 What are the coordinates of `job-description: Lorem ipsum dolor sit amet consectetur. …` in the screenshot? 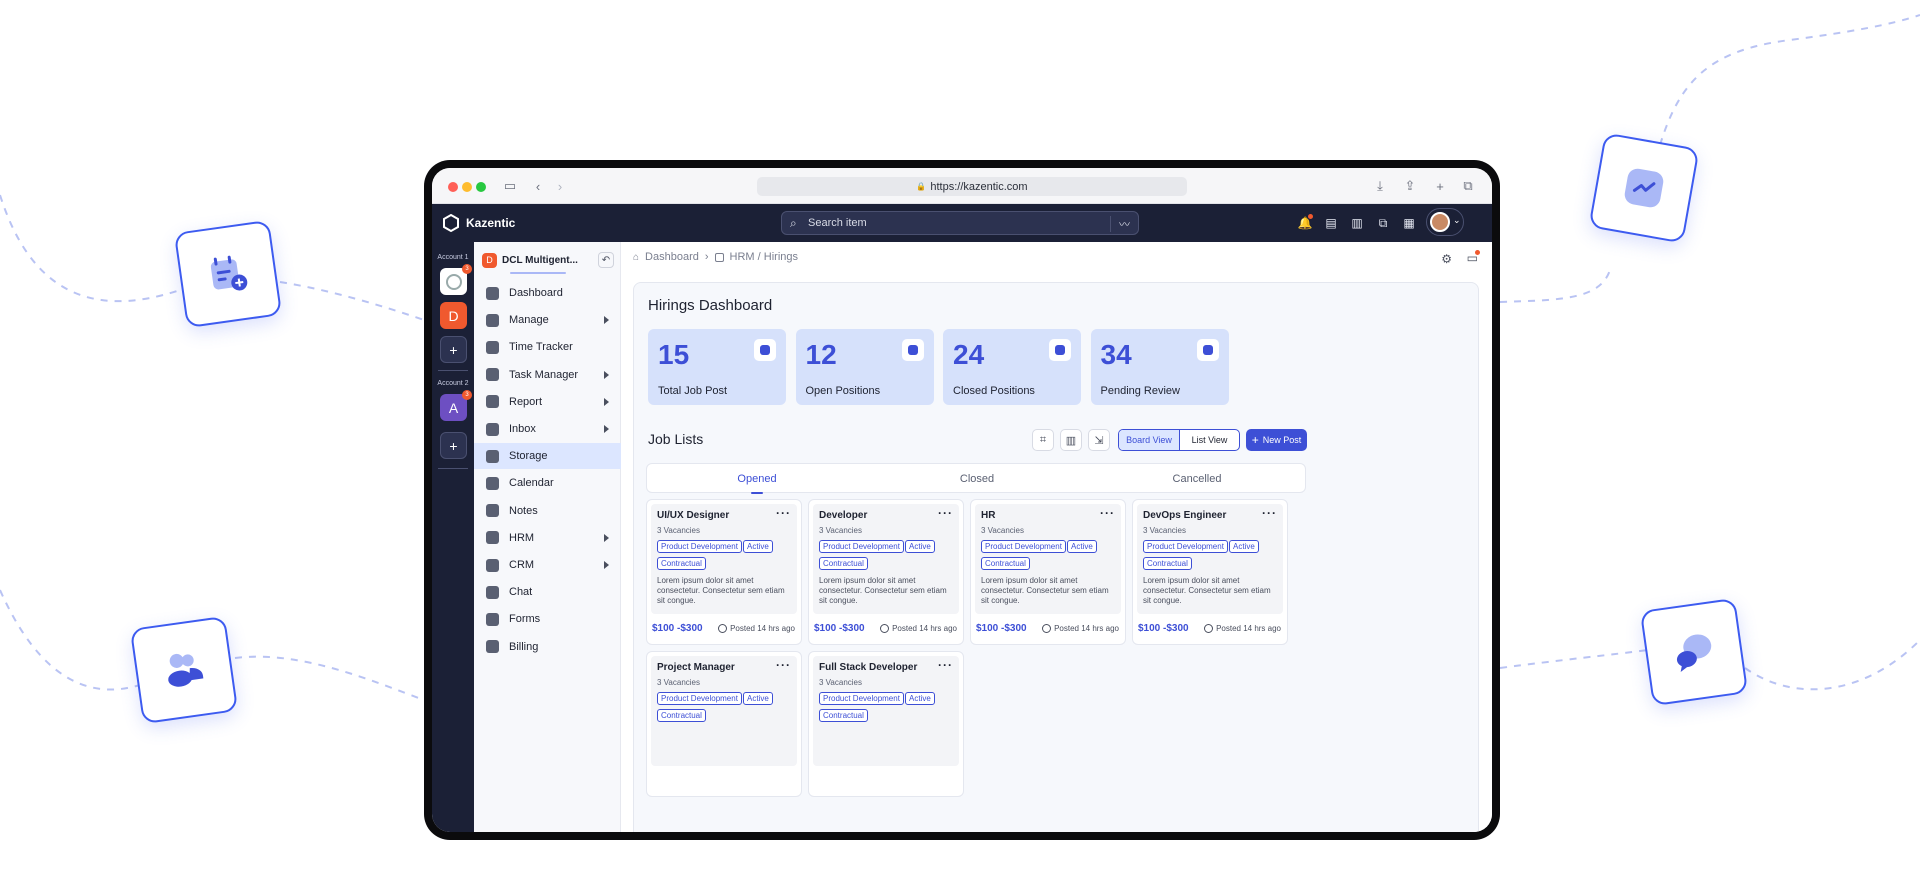 It's located at (1045, 590).